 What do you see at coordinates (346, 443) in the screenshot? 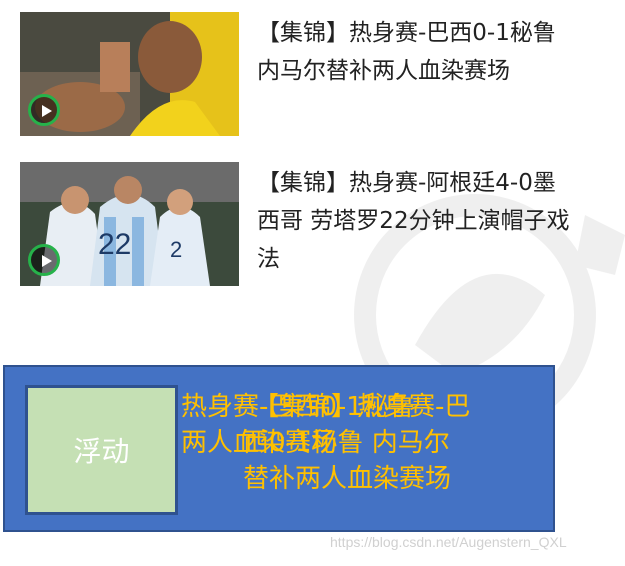
I see `text-front-line-2: 西0-1秘鲁 内马尔` at bounding box center [346, 443].